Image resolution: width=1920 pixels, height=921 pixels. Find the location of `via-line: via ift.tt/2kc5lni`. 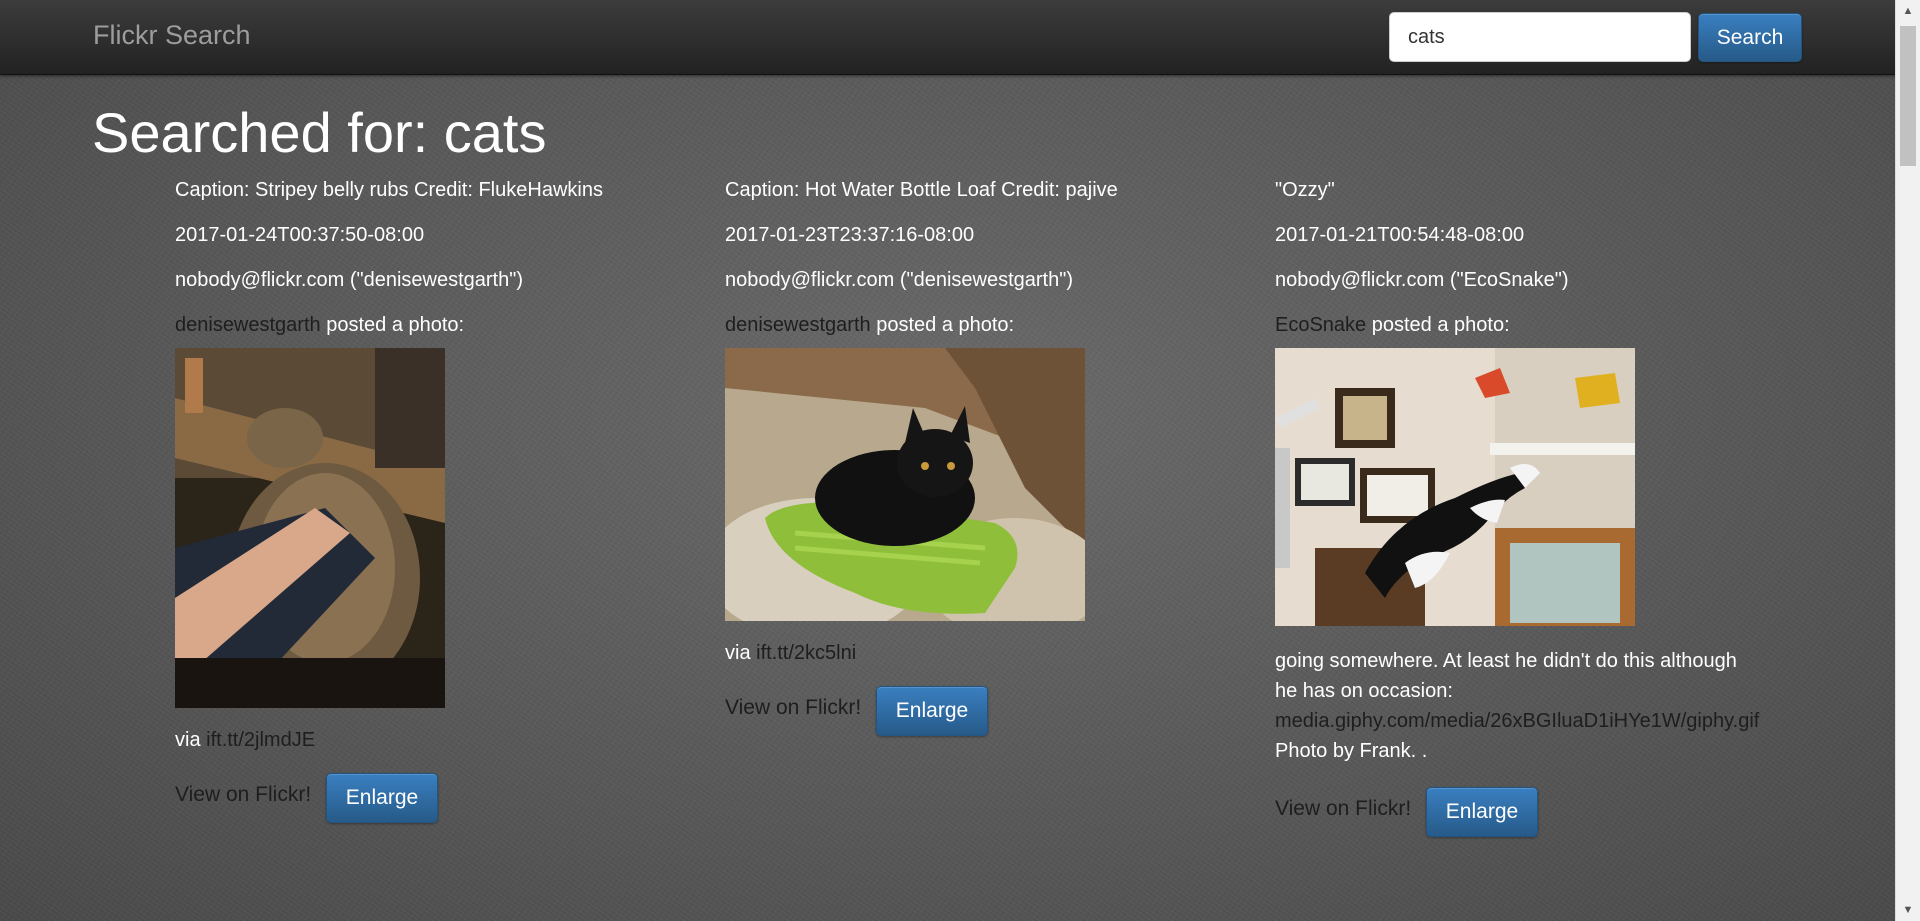

via-line: via ift.tt/2kc5lni is located at coordinates (985, 653).